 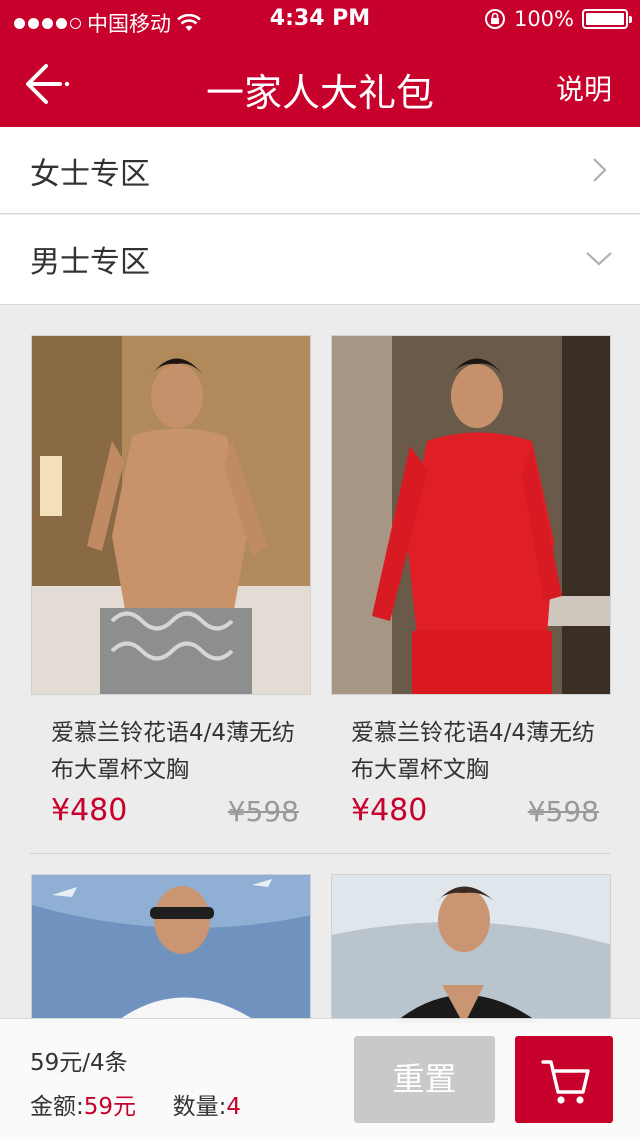 What do you see at coordinates (320, 170) in the screenshot?
I see `section-women: 女士专区` at bounding box center [320, 170].